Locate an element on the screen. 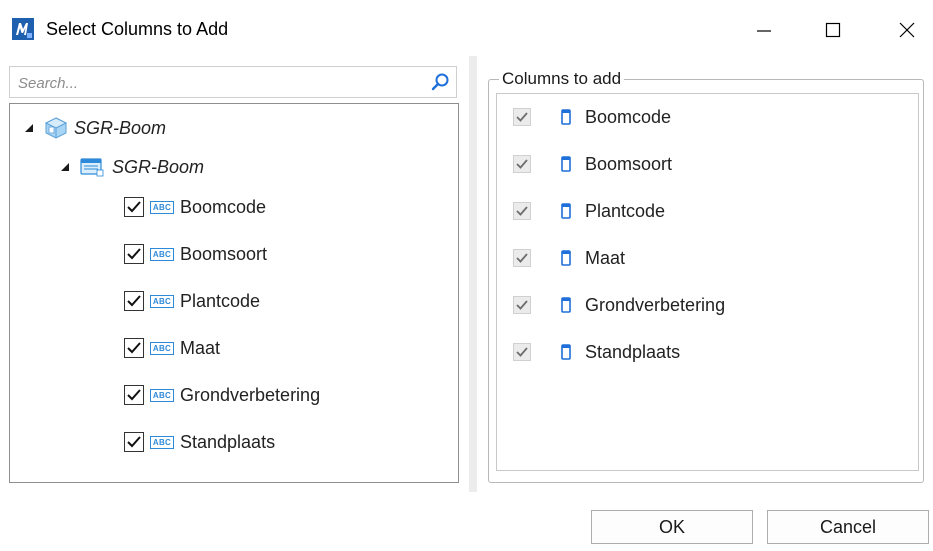 The height and width of the screenshot is (551, 933). tree-node-table: SGR-Boom is located at coordinates (132, 167).